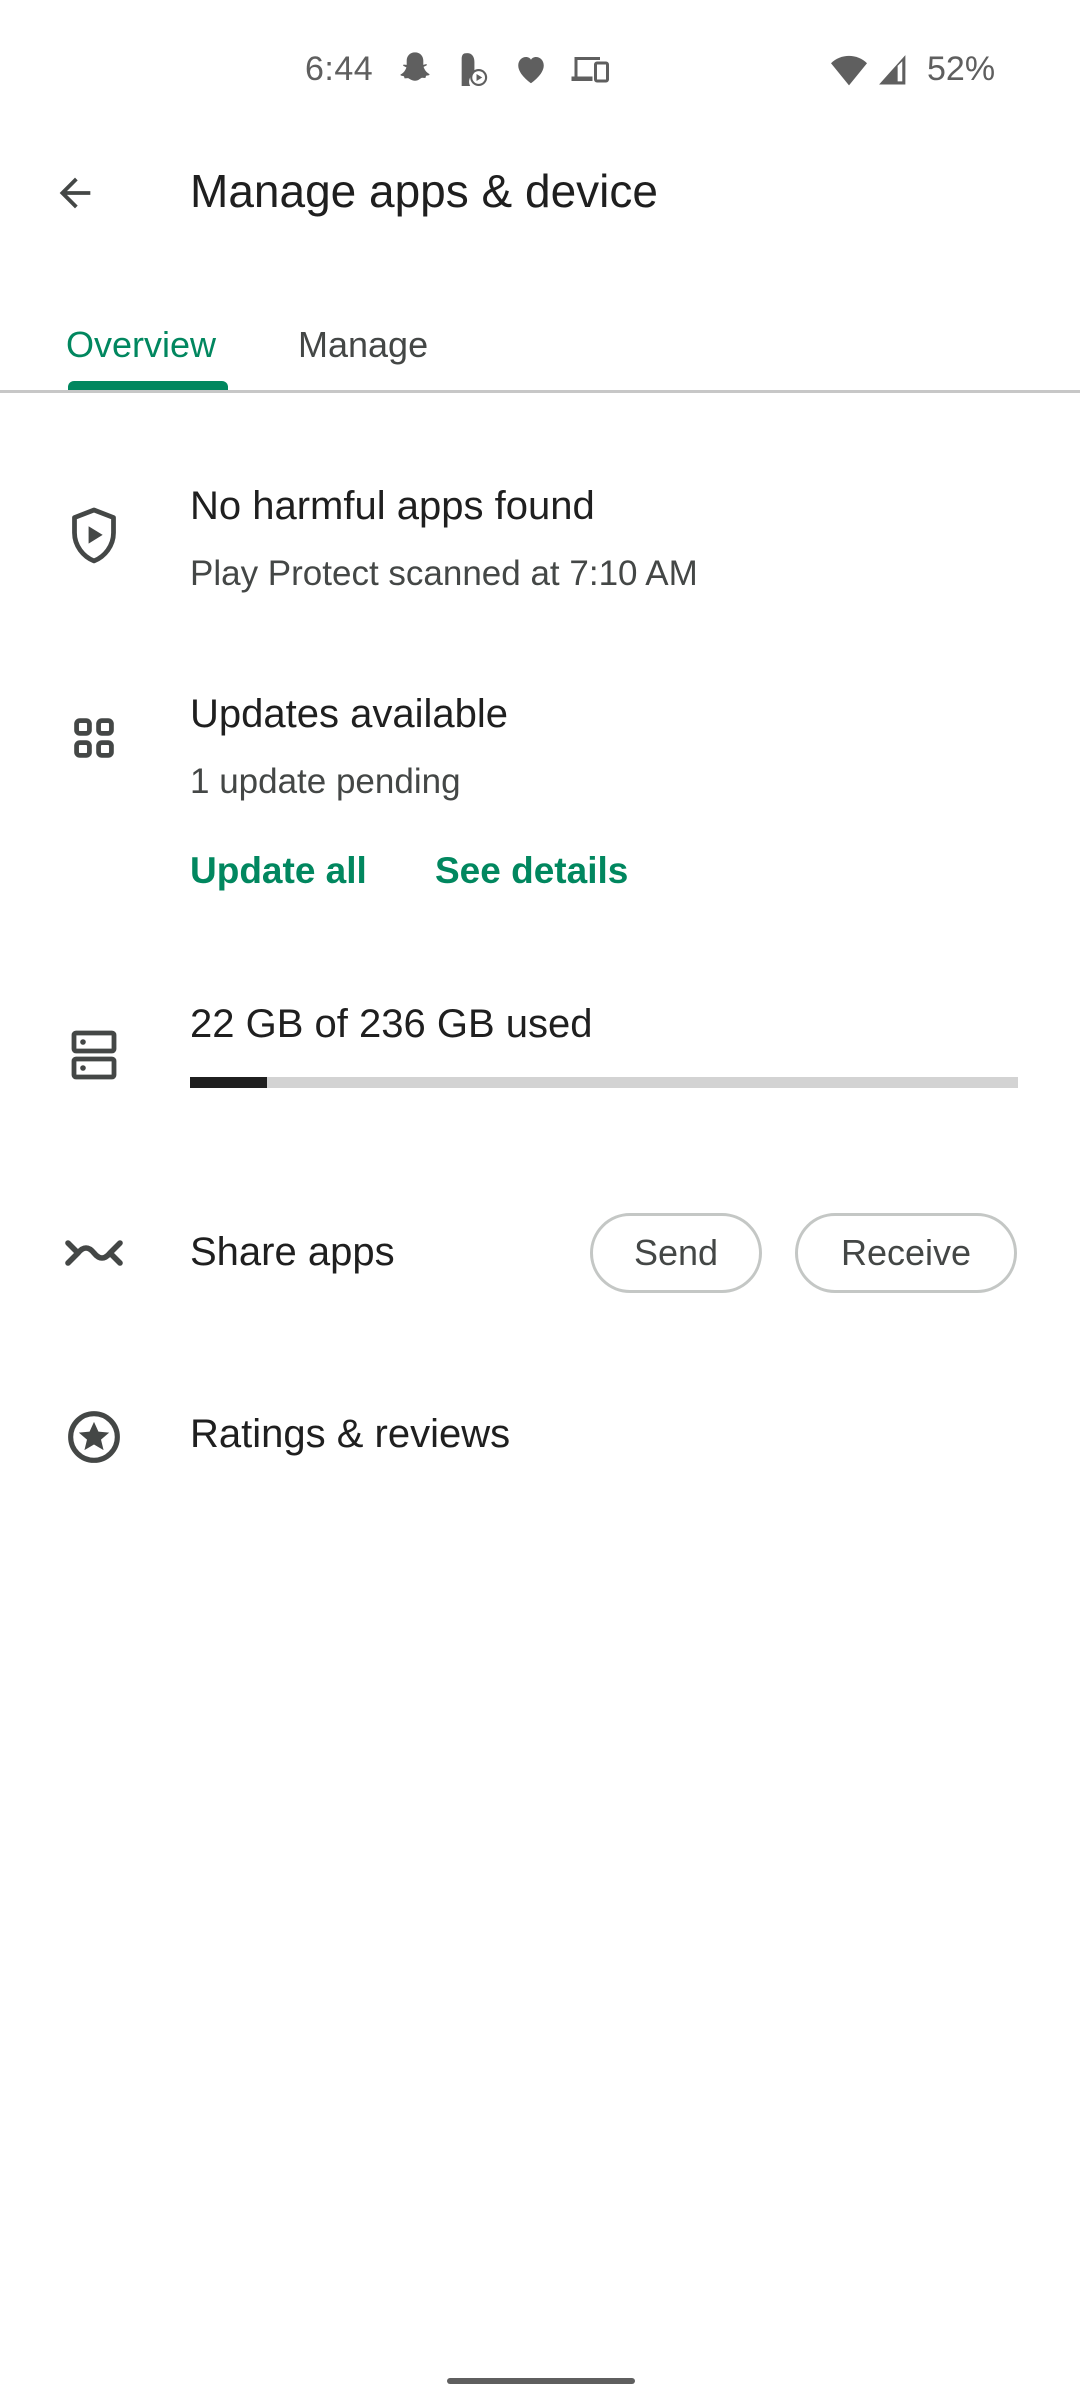  I want to click on share-apps-label: Share apps, so click(292, 1252).